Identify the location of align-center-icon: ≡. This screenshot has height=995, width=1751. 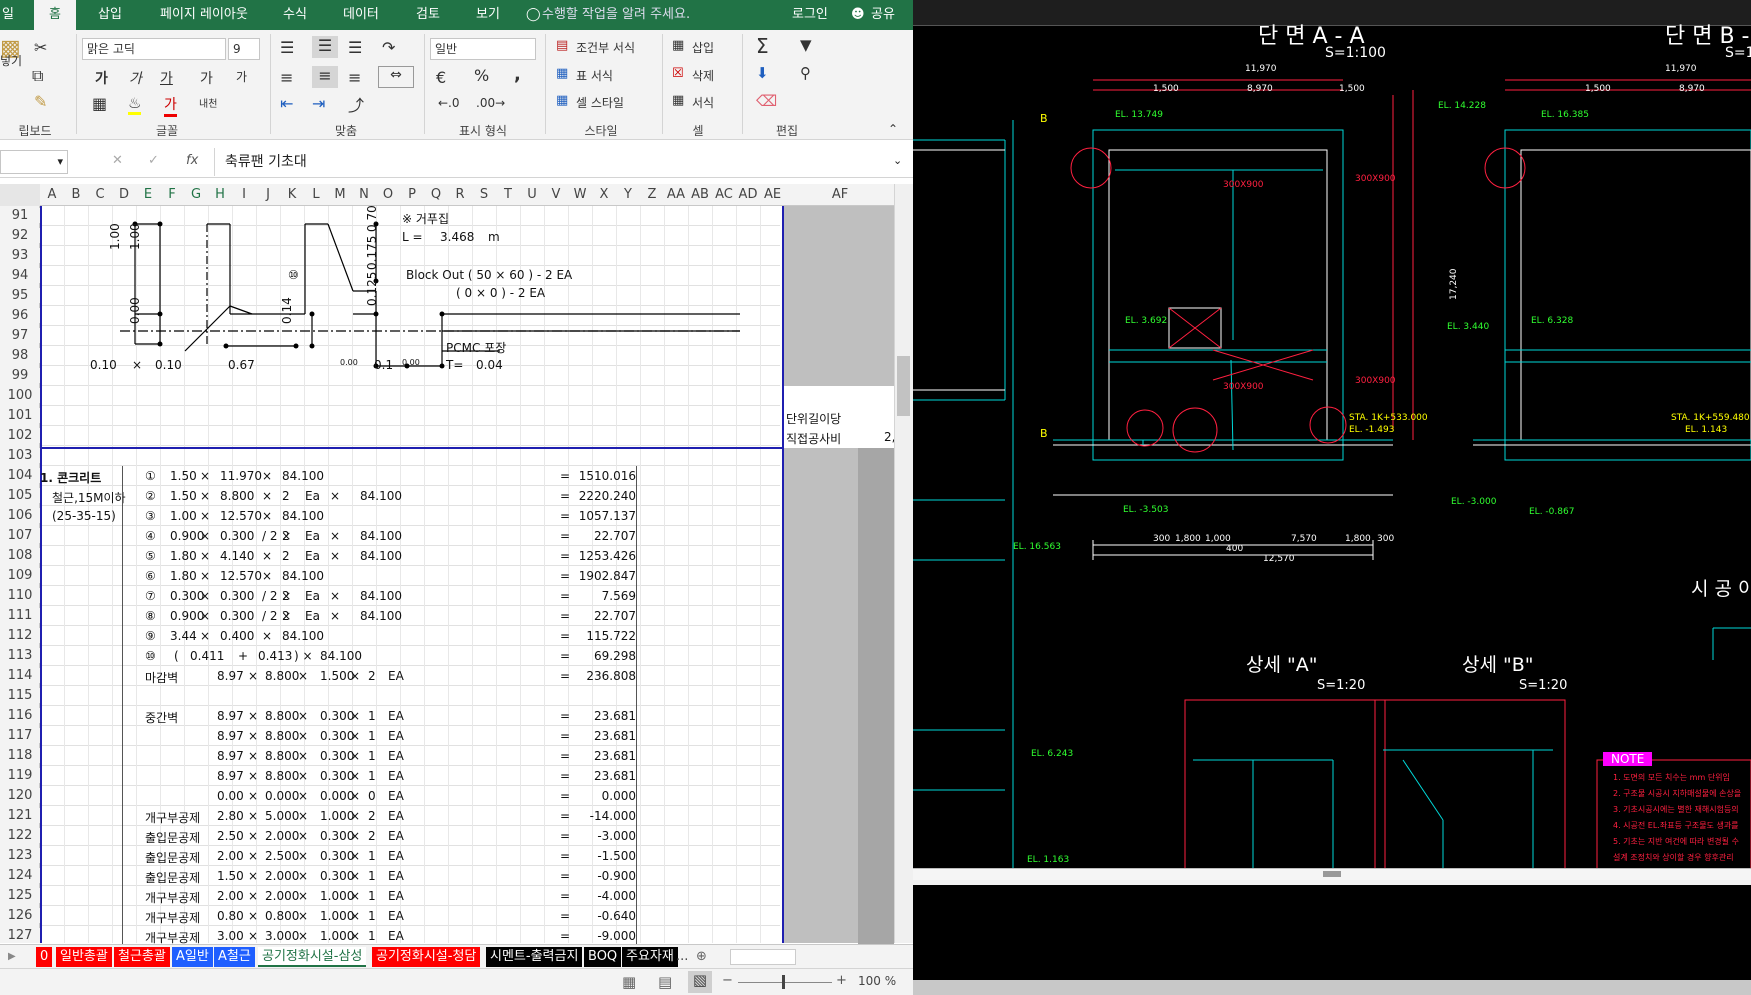
(325, 77).